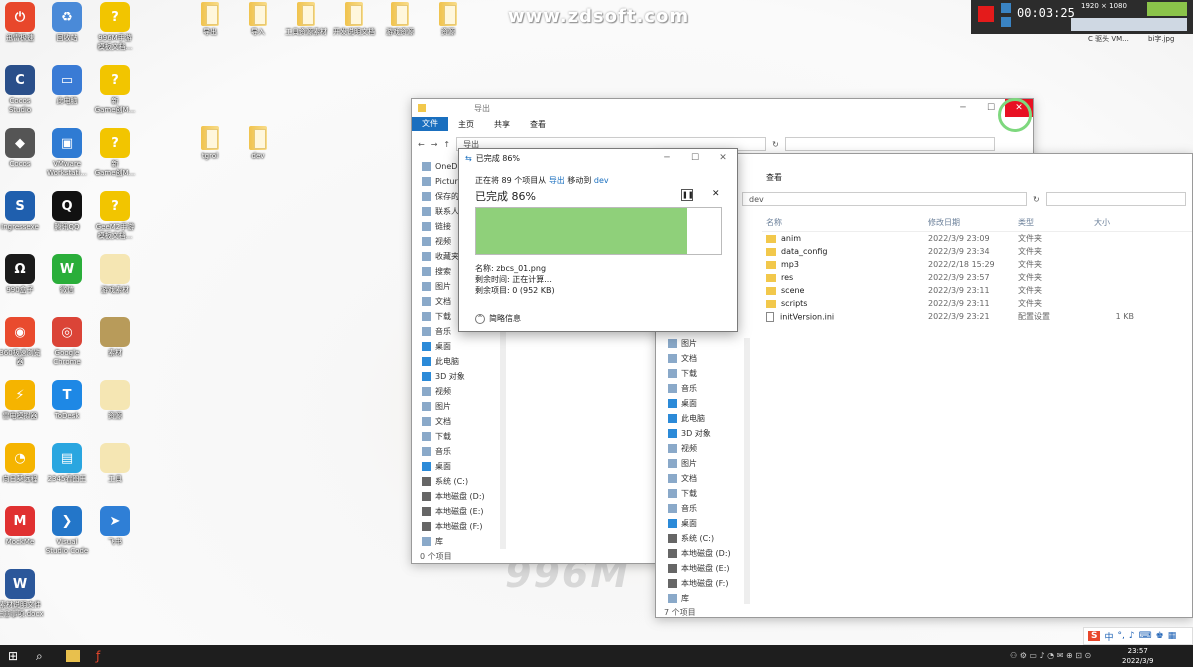  I want to click on file-row: data_config 2022/3/9 23:34 文件夹, so click(977, 251).